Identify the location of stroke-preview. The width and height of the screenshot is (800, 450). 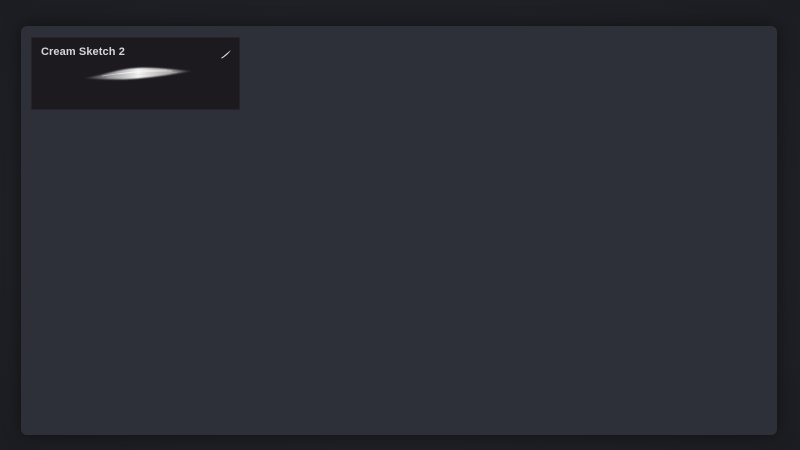
(138, 73).